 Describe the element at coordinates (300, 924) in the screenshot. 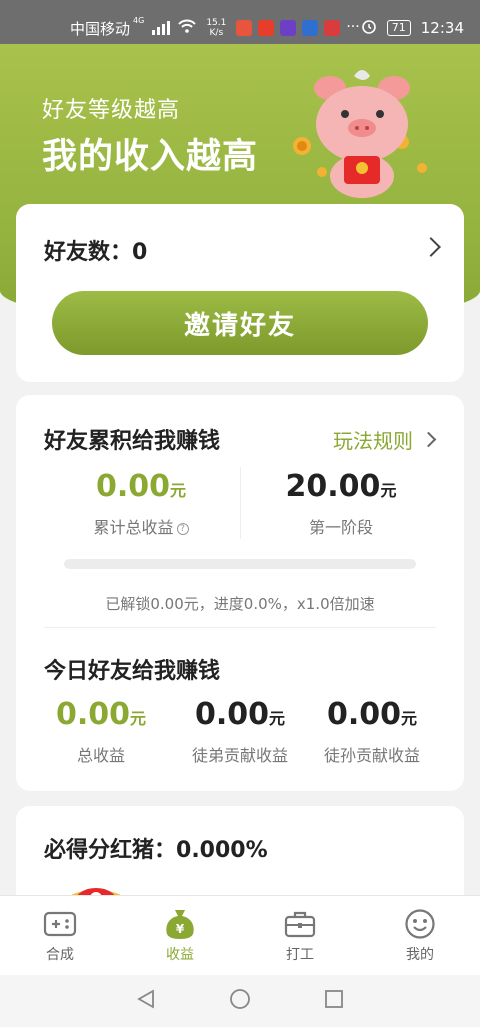

I see `briefcase-icon` at that location.